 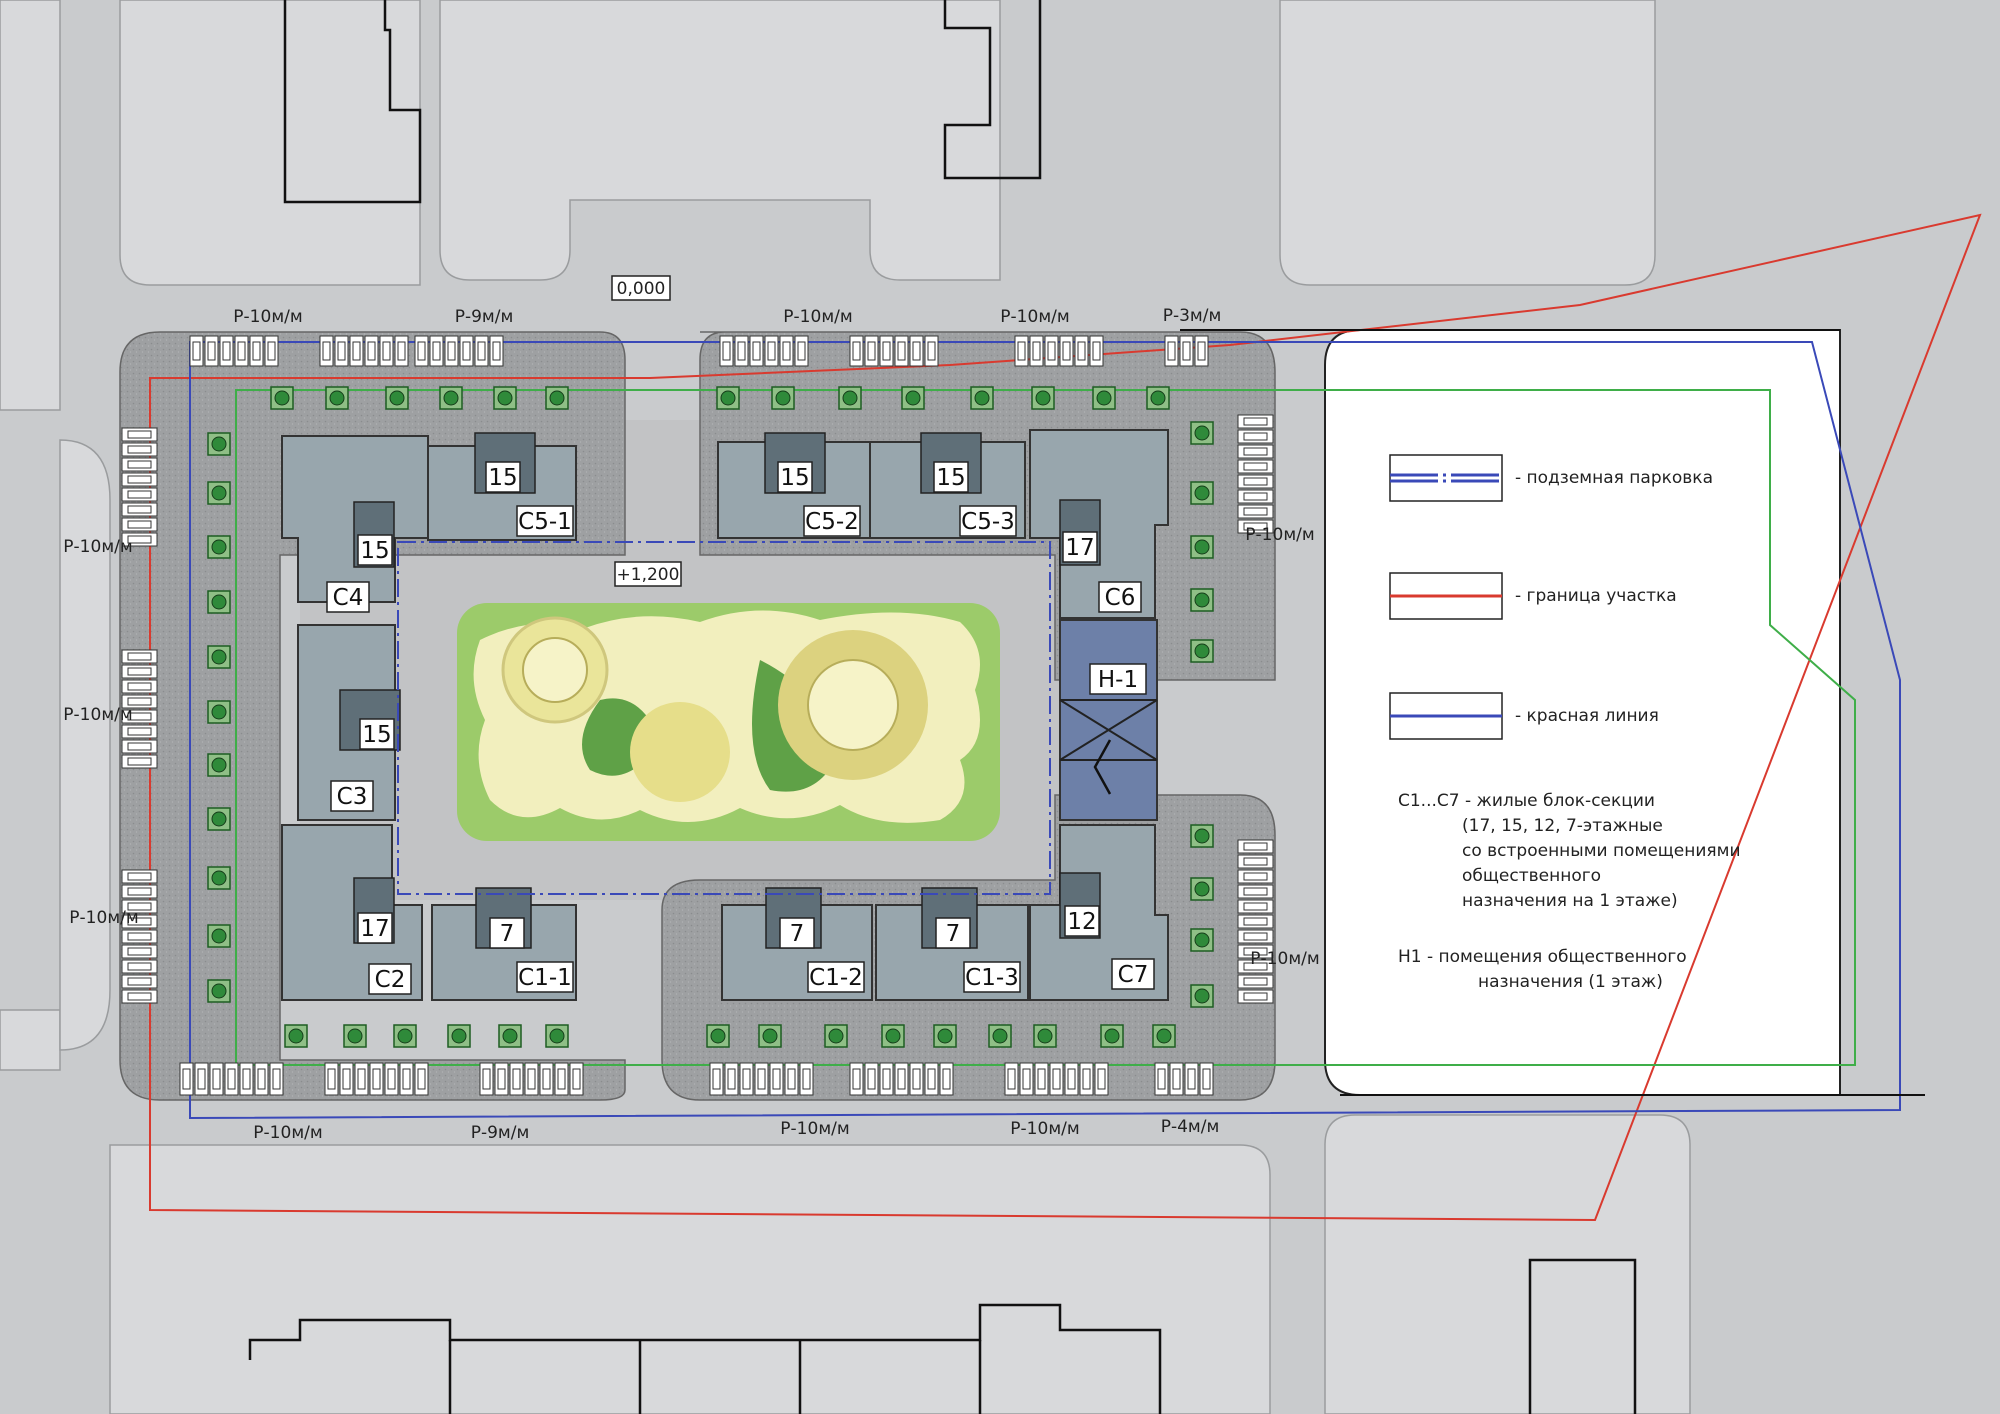 I want to click on svg-text: 17, so click(x=374, y=929).